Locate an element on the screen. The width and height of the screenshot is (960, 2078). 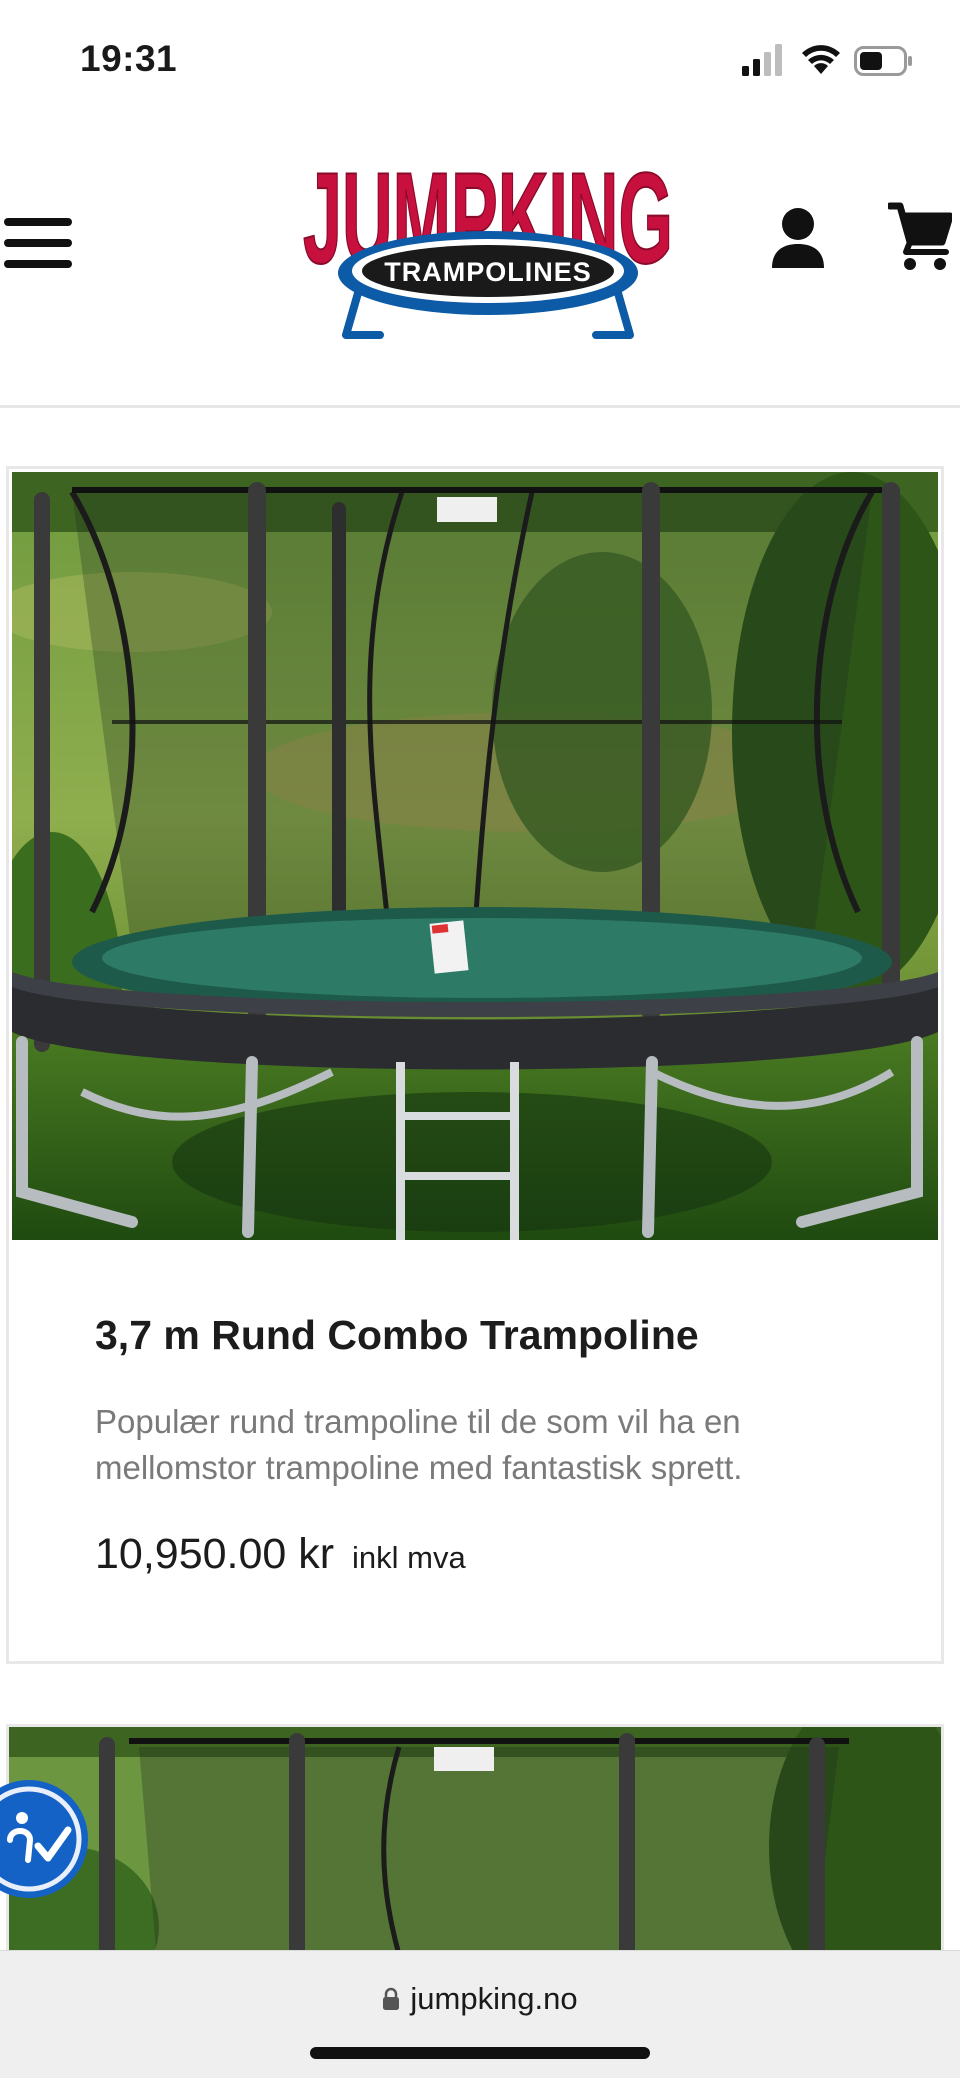
account-button is located at coordinates (798, 239).